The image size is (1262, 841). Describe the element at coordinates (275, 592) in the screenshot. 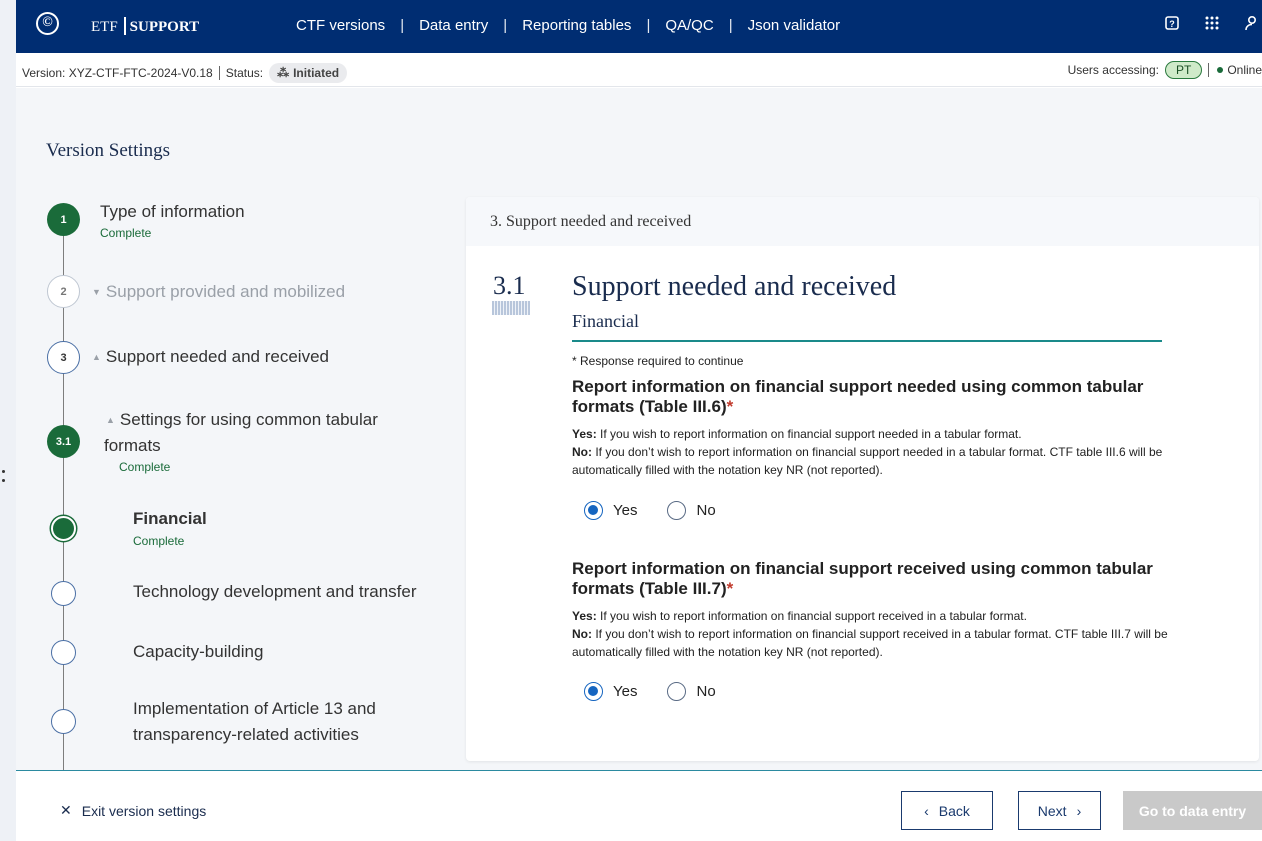

I see `substep-technology-label: Technology development and transfer` at that location.